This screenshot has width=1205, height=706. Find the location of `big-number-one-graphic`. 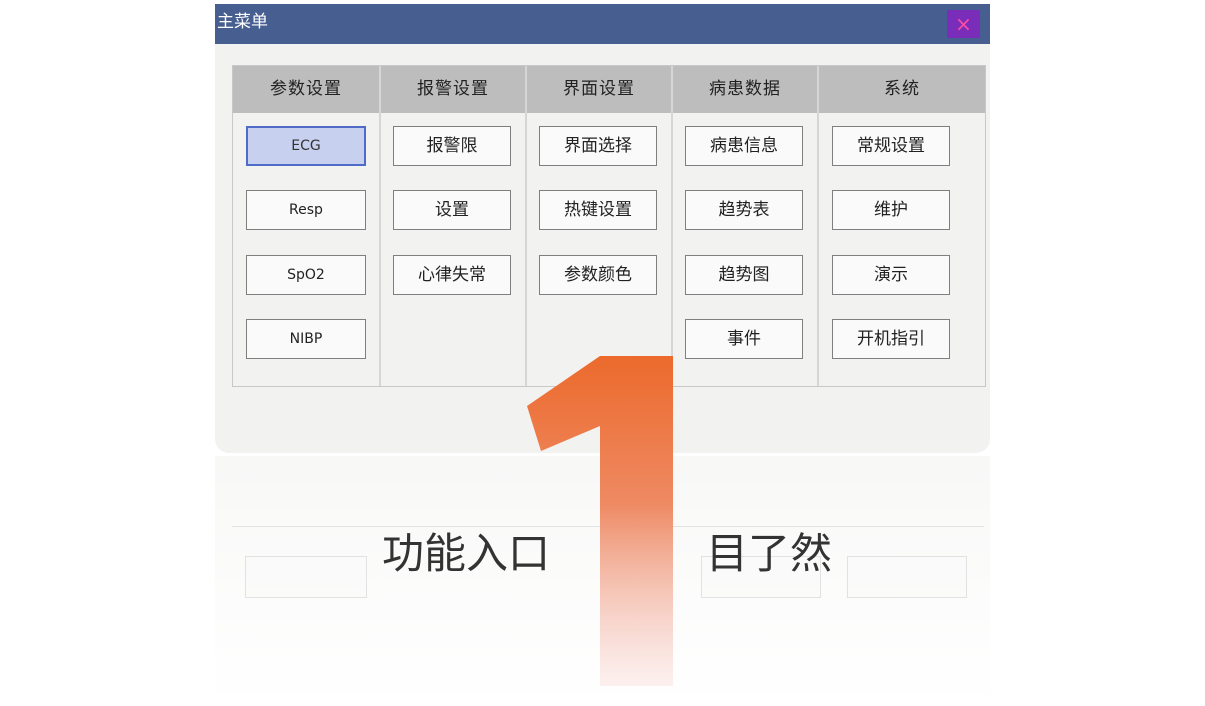

big-number-one-graphic is located at coordinates (600, 521).